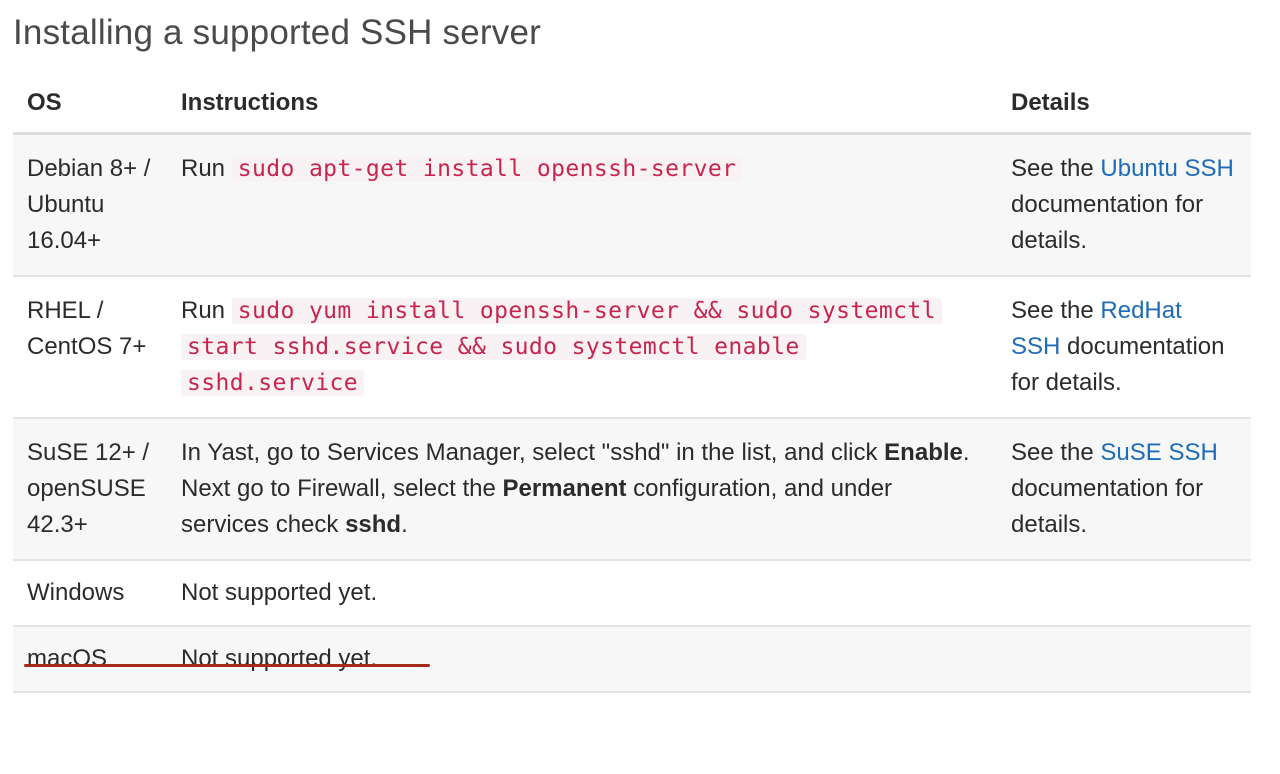 This screenshot has height=774, width=1280. What do you see at coordinates (1166, 168) in the screenshot?
I see `ubuntu-ssh-link: Ubuntu SSH` at bounding box center [1166, 168].